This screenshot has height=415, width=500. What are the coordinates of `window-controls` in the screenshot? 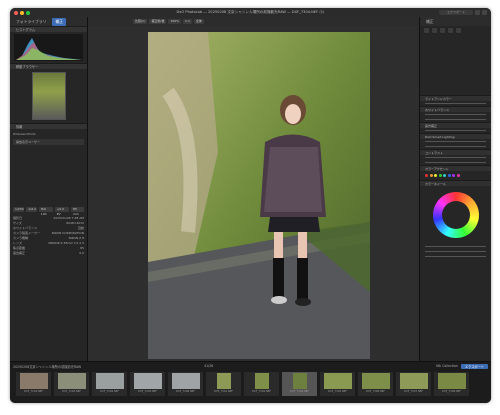 It's located at (22, 12).